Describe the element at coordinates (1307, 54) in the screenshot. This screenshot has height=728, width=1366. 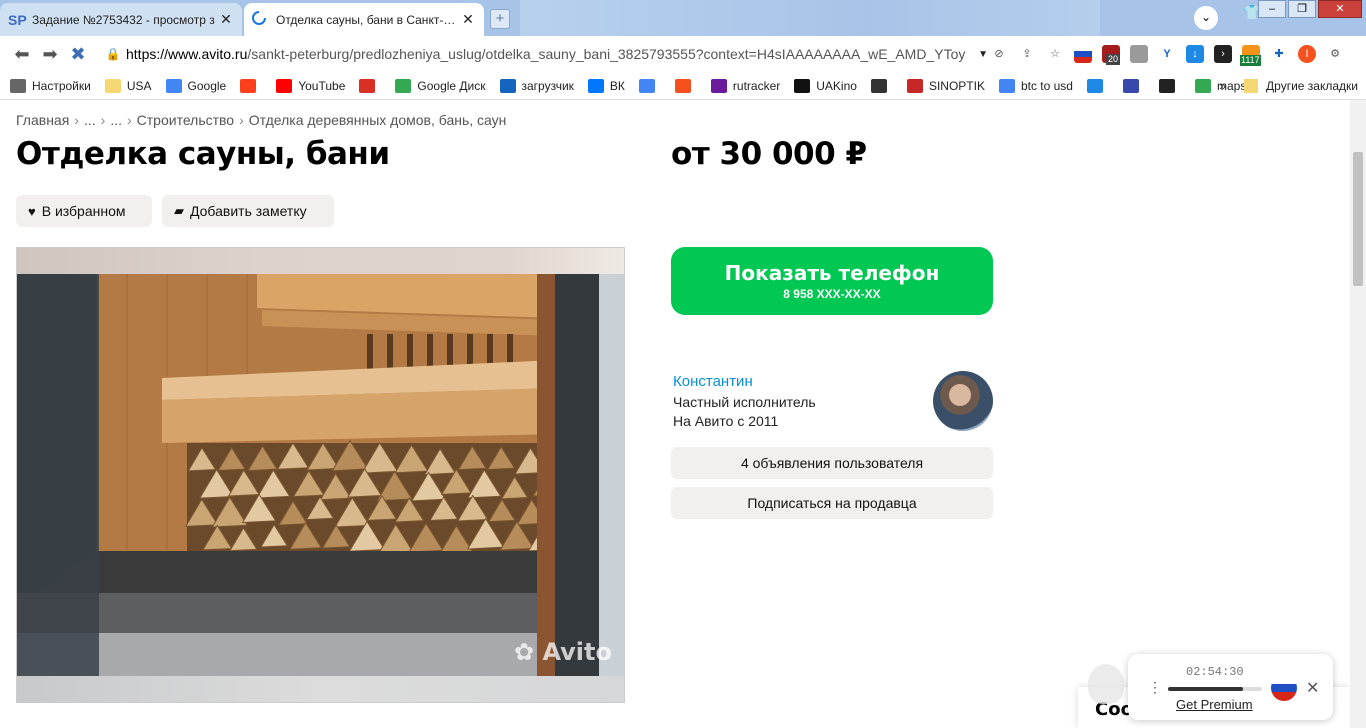
I see `profile-avatar: I` at that location.